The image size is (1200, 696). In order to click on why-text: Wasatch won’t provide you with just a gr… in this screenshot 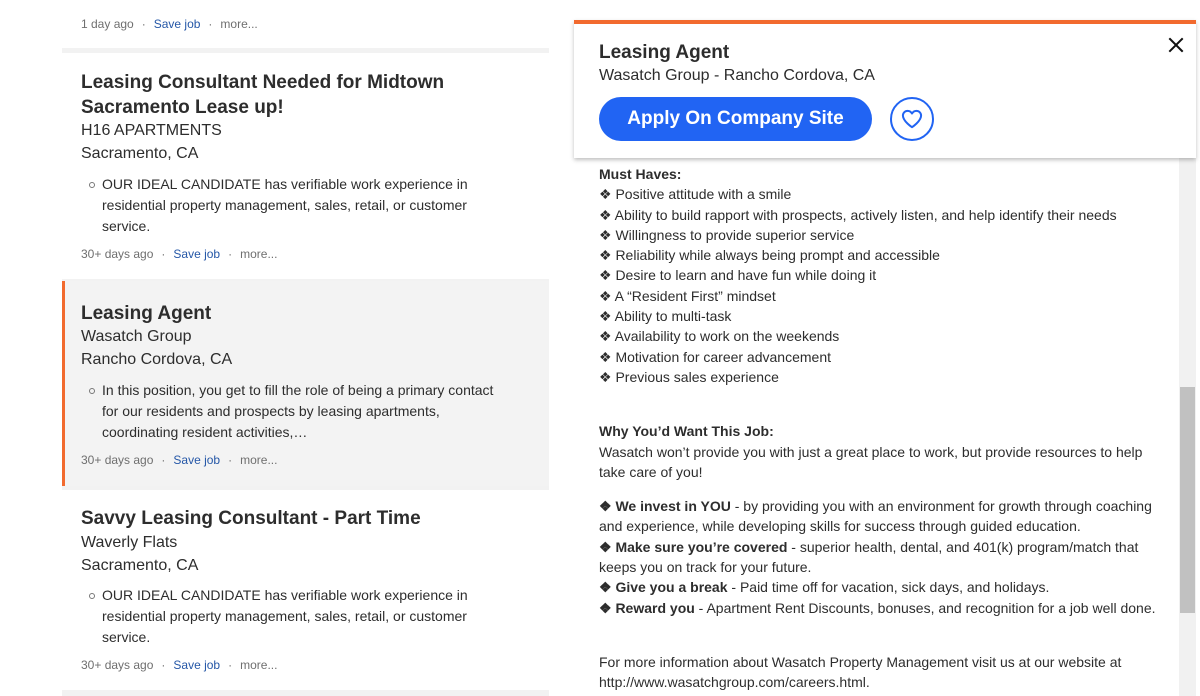, I will do `click(871, 461)`.